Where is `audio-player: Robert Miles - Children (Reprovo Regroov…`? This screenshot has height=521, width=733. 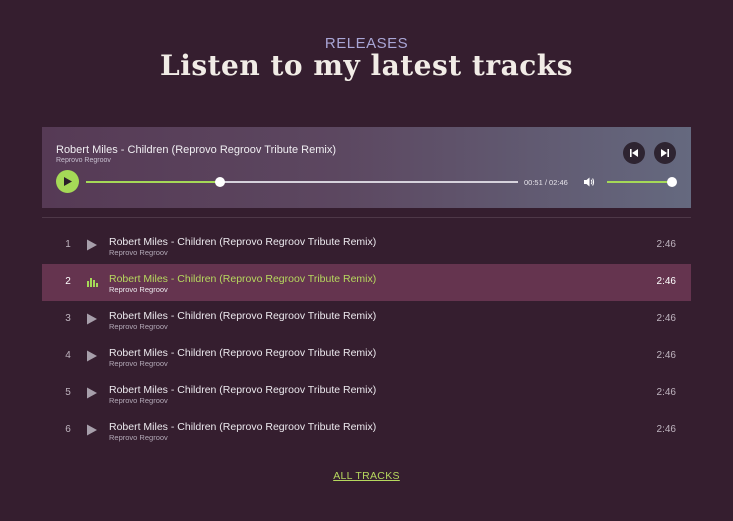 audio-player: Robert Miles - Children (Reprovo Regroov… is located at coordinates (366, 167).